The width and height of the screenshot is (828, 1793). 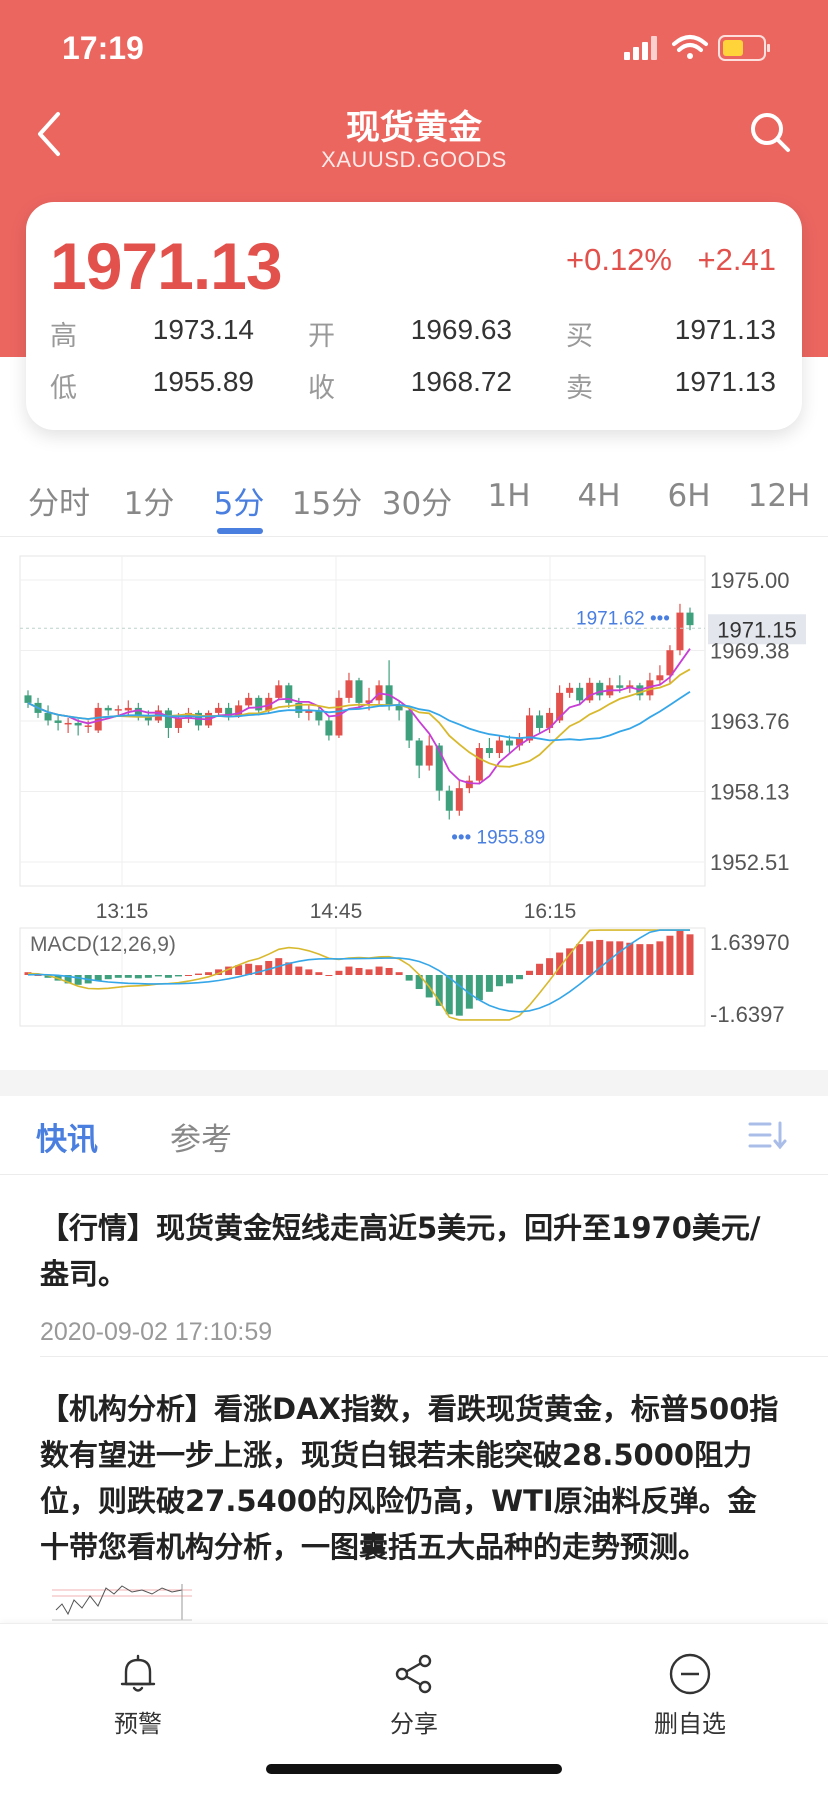 What do you see at coordinates (201, 1136) in the screenshot?
I see `tab-reference: 参考` at bounding box center [201, 1136].